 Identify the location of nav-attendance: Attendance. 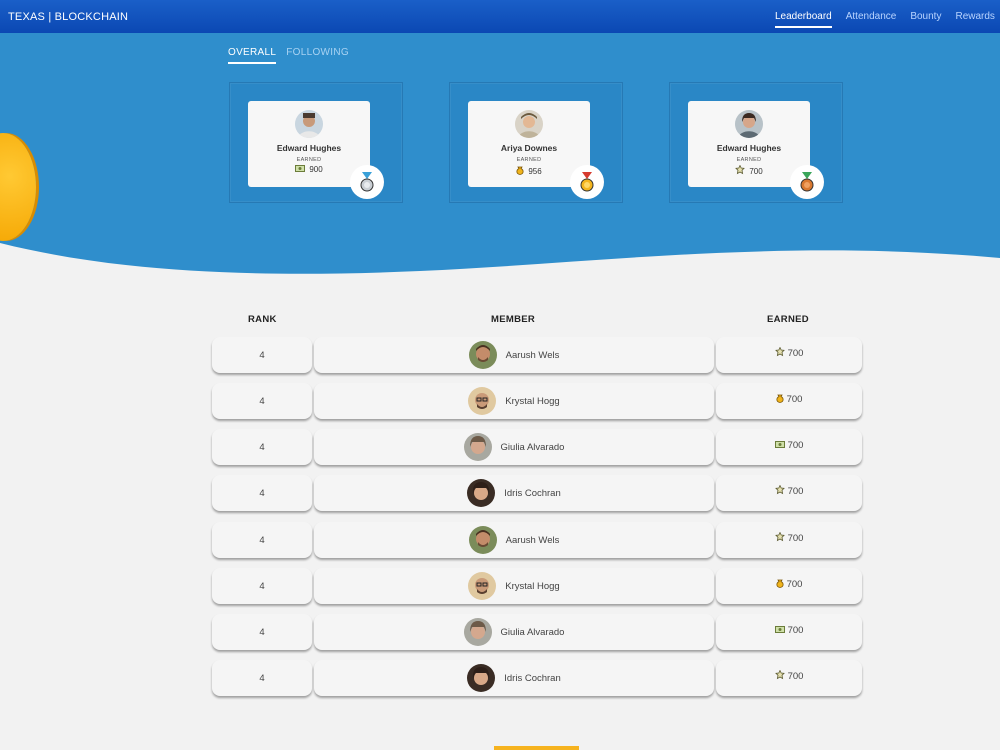
(871, 16).